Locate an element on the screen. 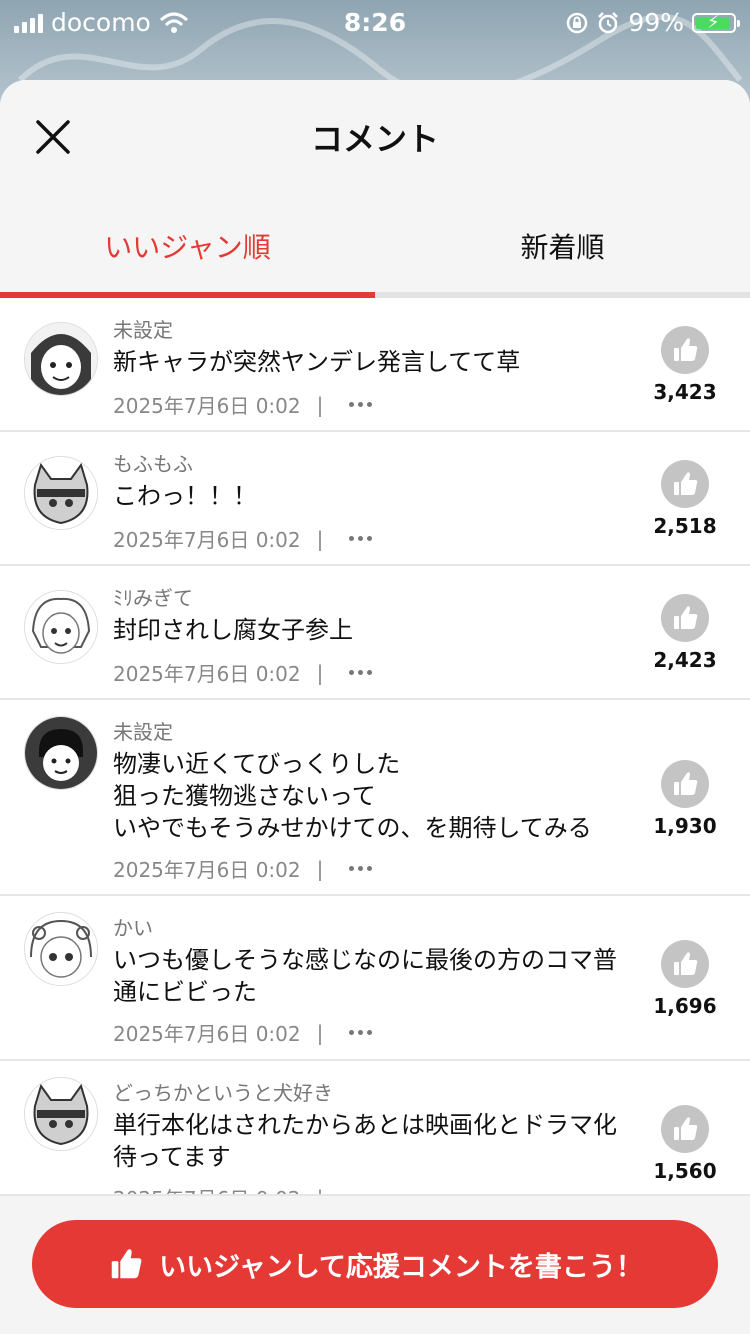 The width and height of the screenshot is (750, 1334). like-control: 3,423 is located at coordinates (685, 365).